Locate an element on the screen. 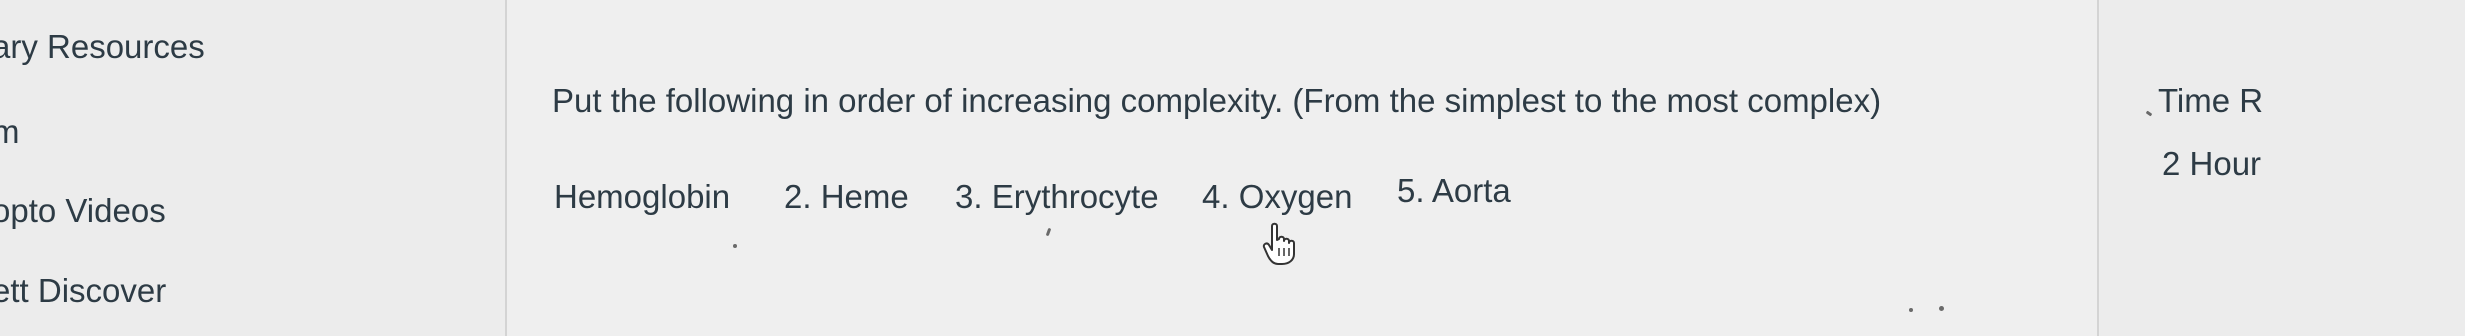 This screenshot has width=2465, height=336. answer-item-oxygen: 4. Oxygen is located at coordinates (1277, 196).